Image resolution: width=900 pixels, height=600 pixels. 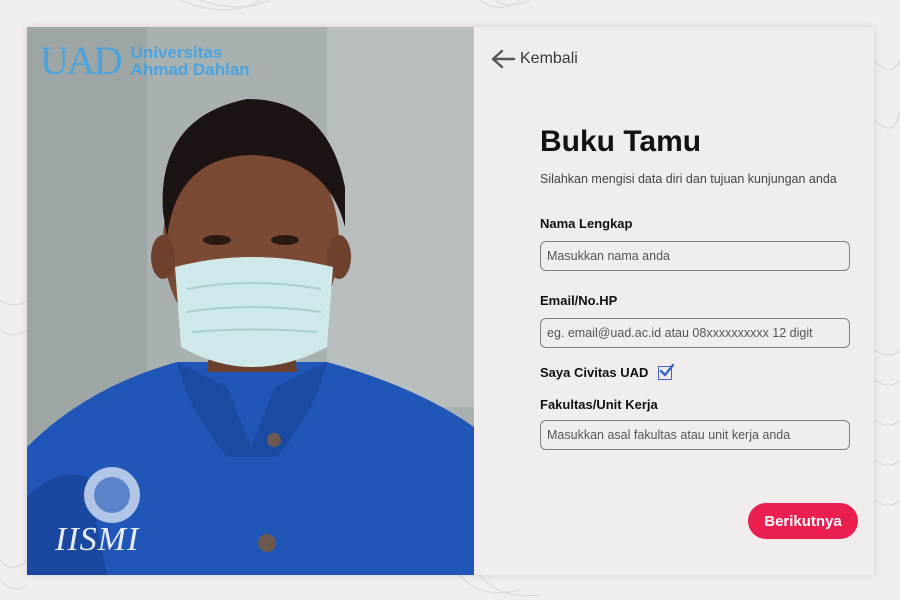 What do you see at coordinates (190, 69) in the screenshot?
I see `logo-line-2: Ahmad Dahlan` at bounding box center [190, 69].